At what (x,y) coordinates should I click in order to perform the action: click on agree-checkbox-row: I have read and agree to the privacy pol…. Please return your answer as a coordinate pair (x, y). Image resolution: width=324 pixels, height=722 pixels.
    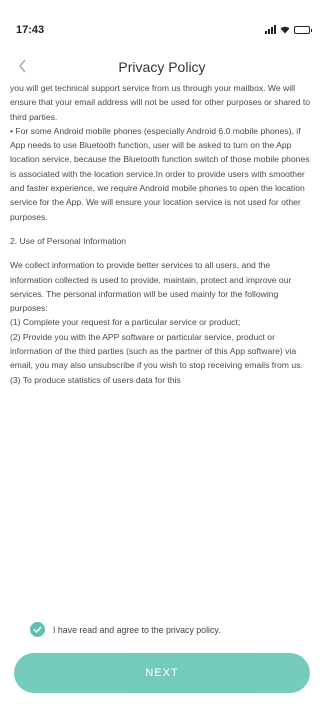
    Looking at the image, I should click on (125, 629).